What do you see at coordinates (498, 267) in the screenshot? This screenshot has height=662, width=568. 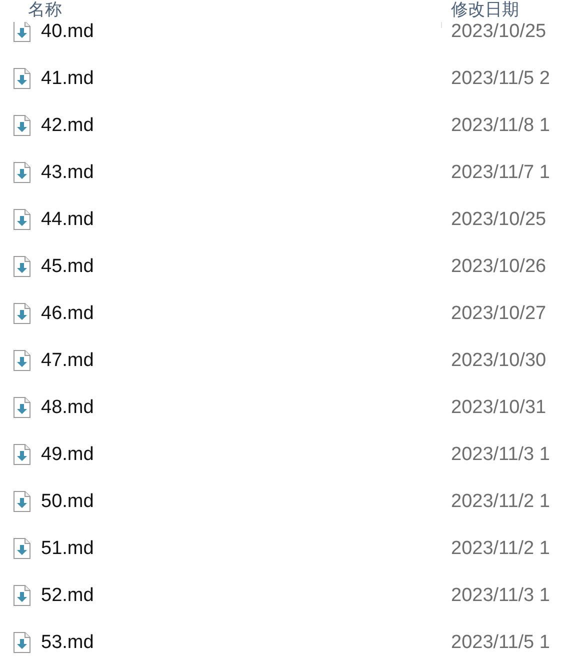 I see `modified-date: 2023/10/26` at bounding box center [498, 267].